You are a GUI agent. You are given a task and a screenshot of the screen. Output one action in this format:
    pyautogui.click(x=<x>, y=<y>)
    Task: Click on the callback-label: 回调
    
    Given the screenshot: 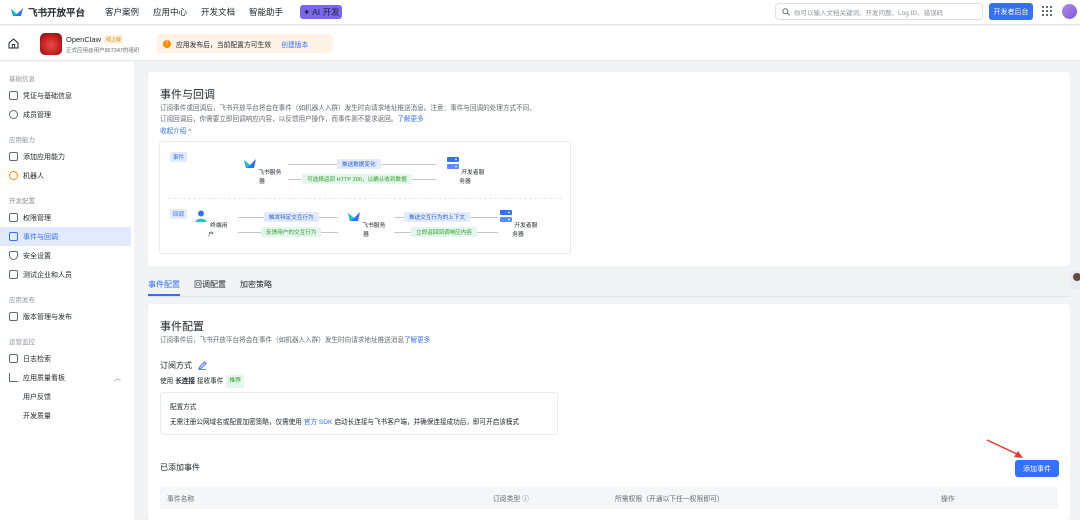 What is the action you would take?
    pyautogui.click(x=179, y=214)
    